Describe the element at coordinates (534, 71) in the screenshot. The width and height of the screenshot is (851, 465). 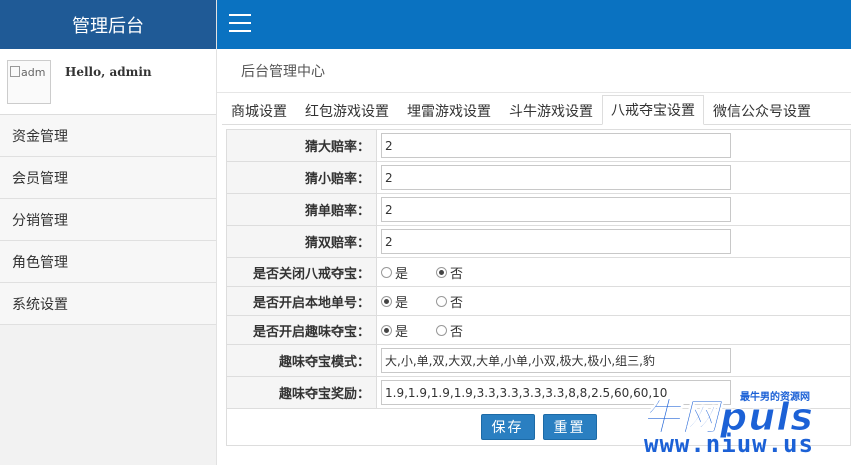
I see `breadcrumb: 后台管理中心` at that location.